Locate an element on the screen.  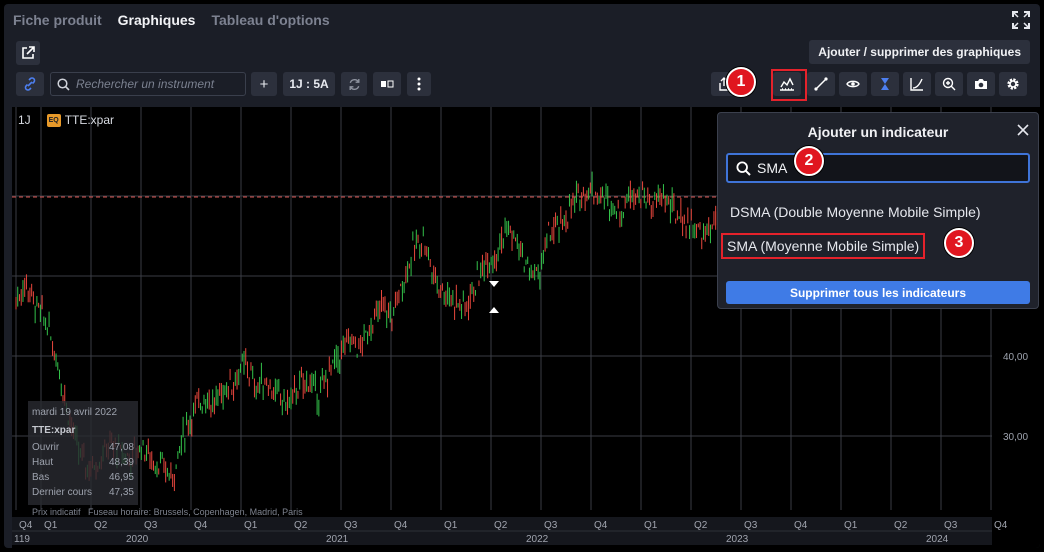
refresh-icon is located at coordinates (354, 84).